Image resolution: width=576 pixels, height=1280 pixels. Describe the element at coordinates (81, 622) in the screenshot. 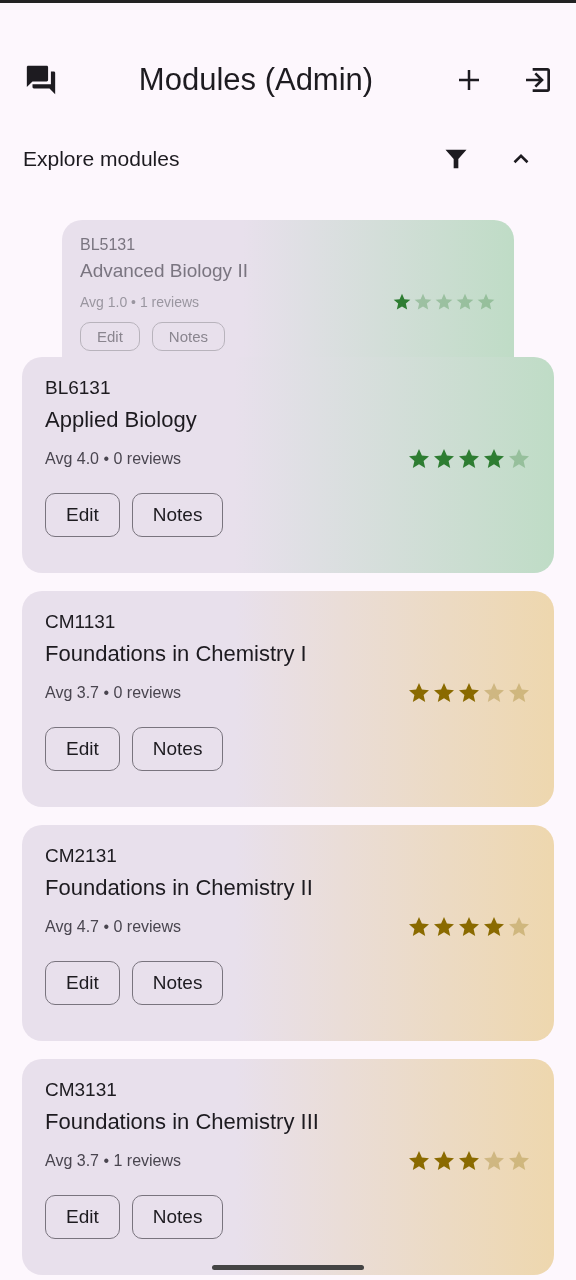

I see `module-code: CM1131` at that location.